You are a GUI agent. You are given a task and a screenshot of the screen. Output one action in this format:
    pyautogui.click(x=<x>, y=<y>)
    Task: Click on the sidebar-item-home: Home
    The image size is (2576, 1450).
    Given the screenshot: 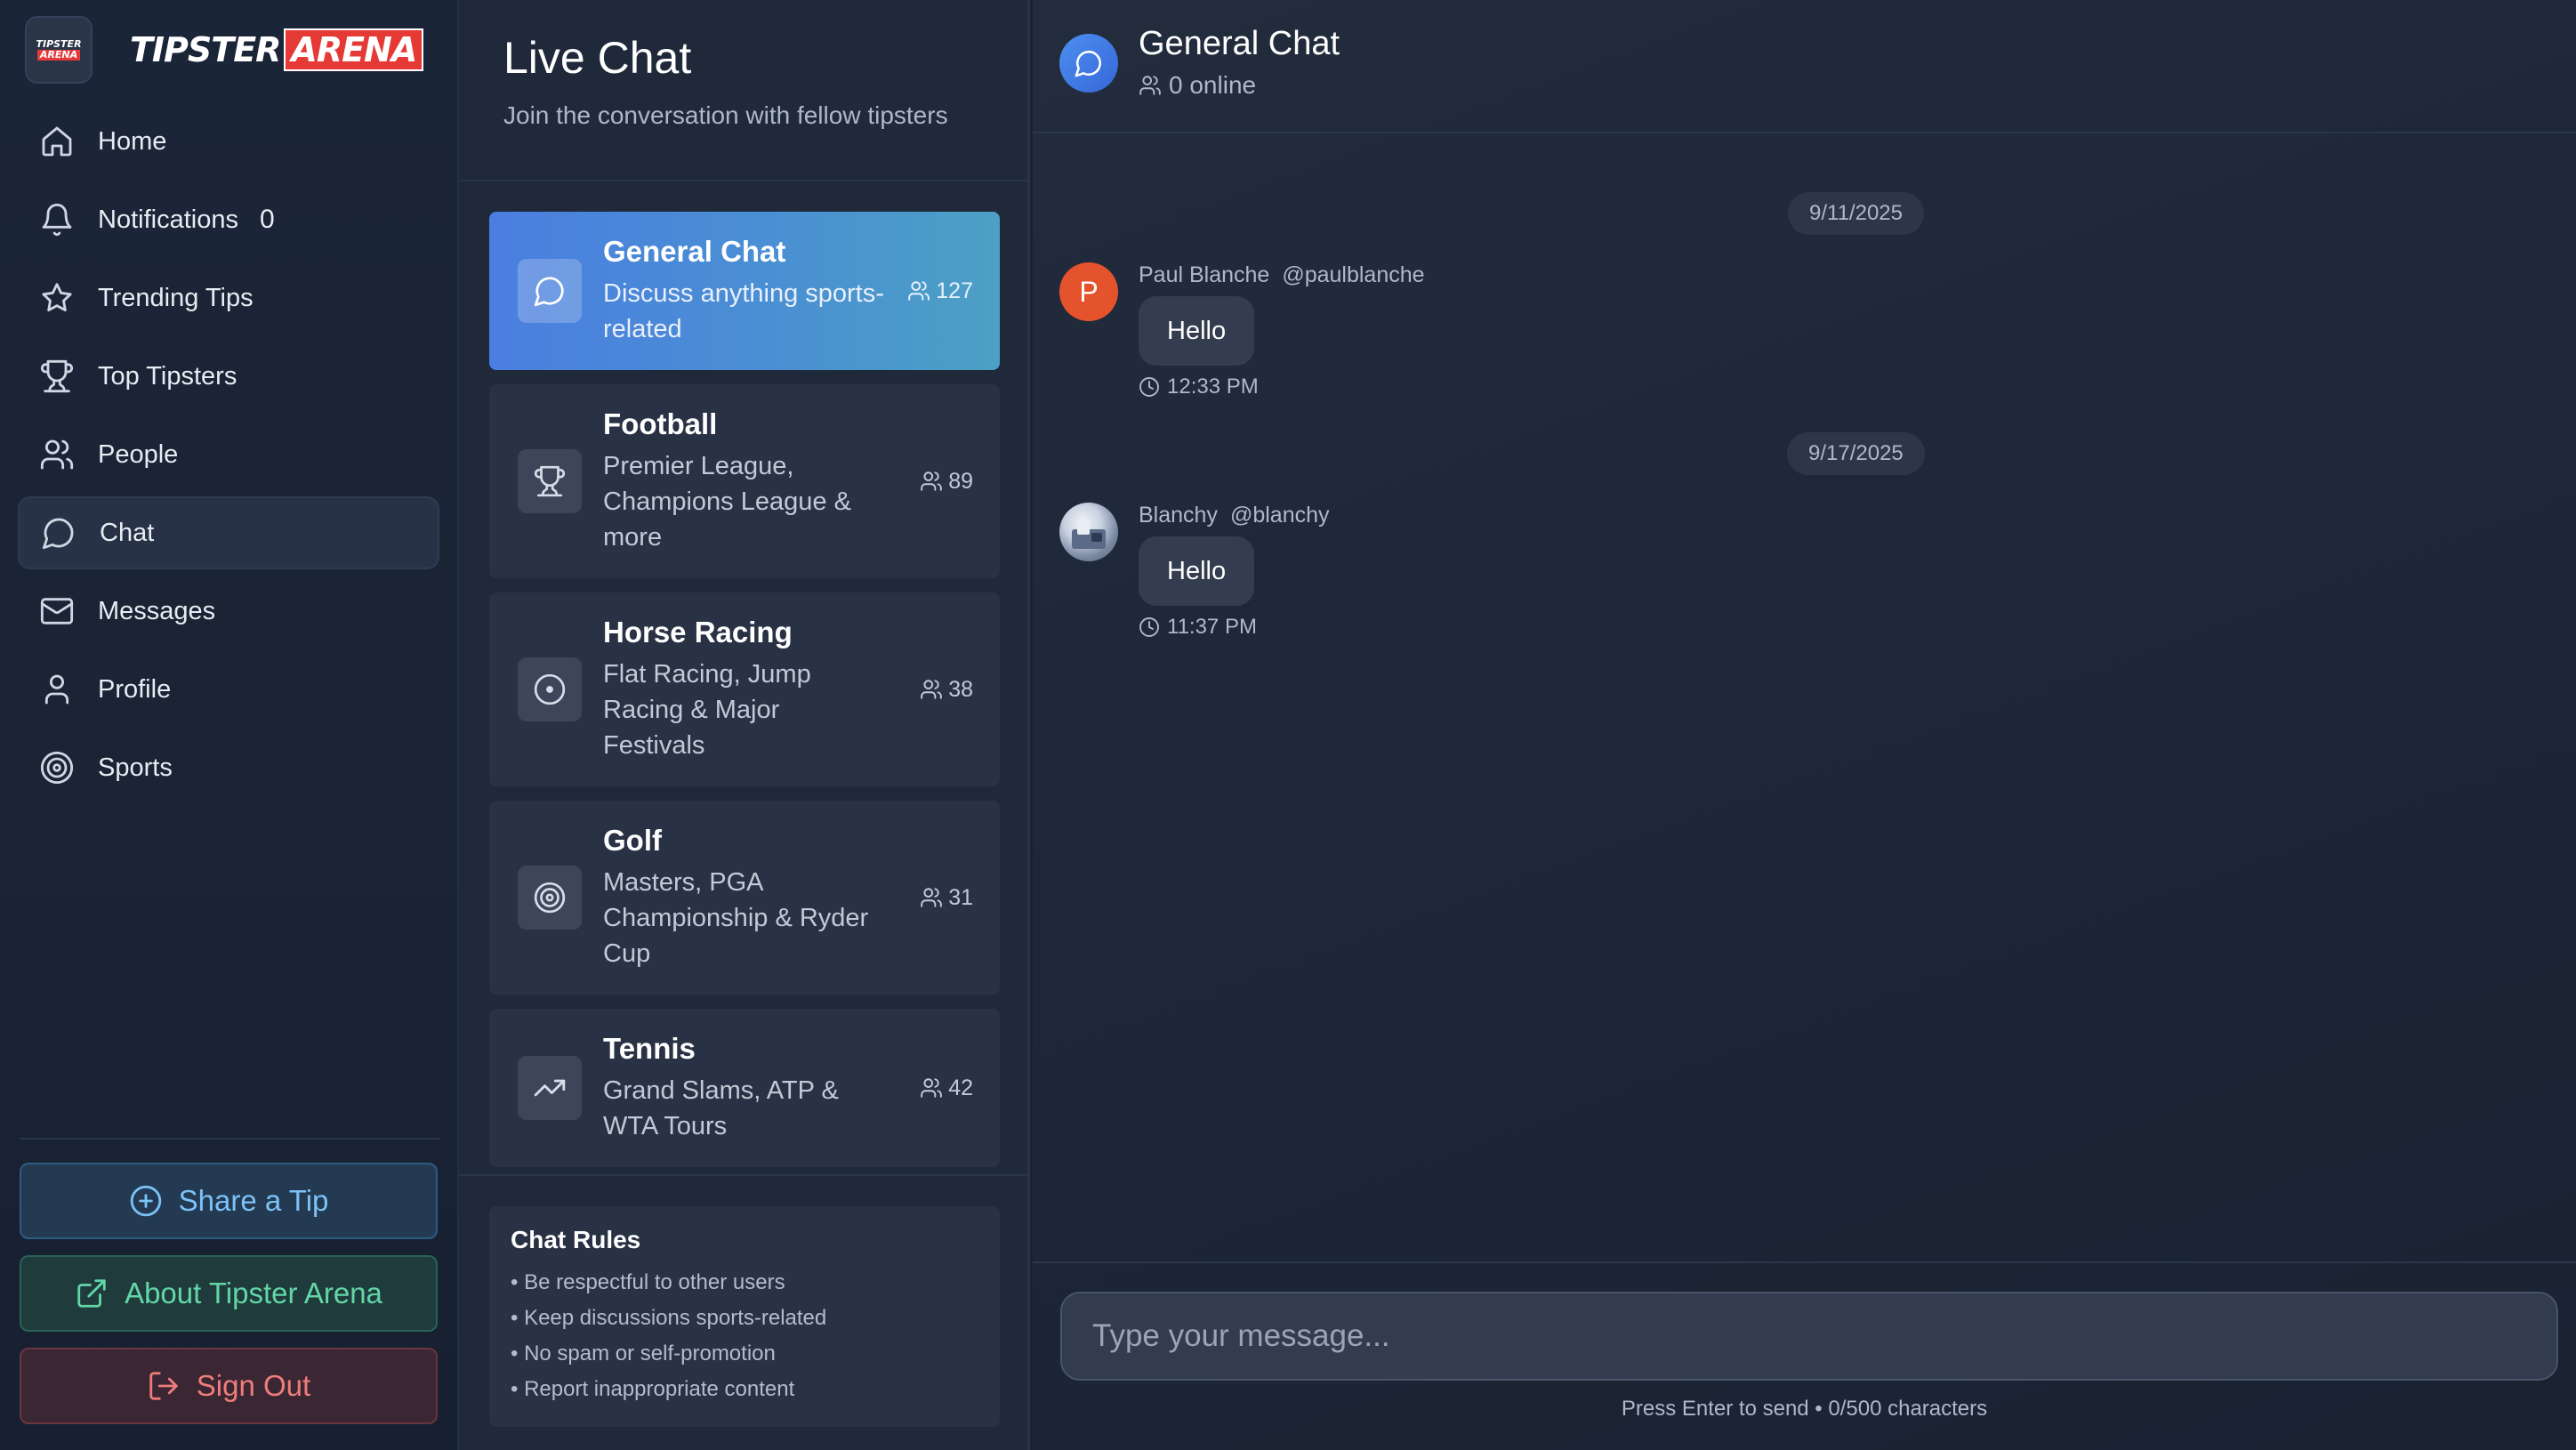 What is the action you would take?
    pyautogui.click(x=228, y=141)
    